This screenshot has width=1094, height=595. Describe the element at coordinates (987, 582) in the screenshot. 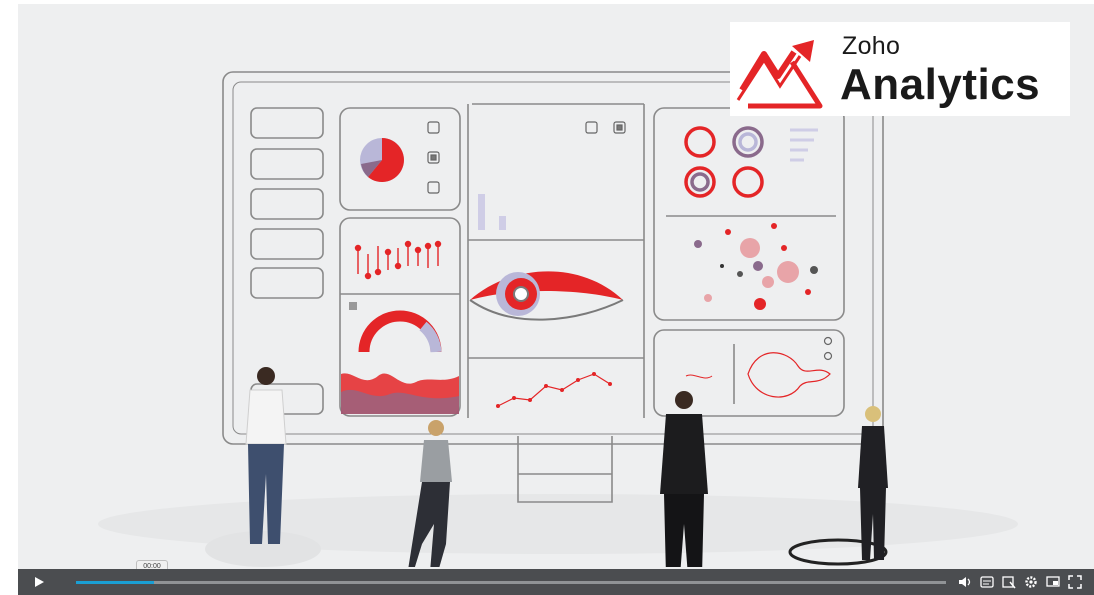

I see `captions-icon` at that location.